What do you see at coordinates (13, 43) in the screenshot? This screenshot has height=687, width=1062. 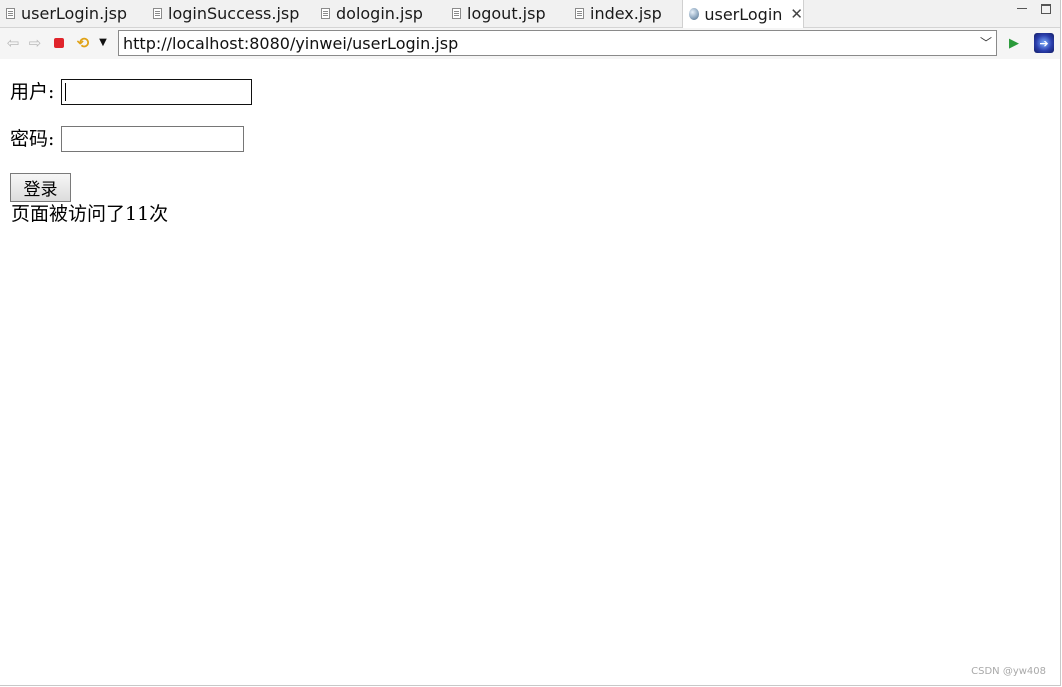 I see `back-arrow-icon: ⇦` at bounding box center [13, 43].